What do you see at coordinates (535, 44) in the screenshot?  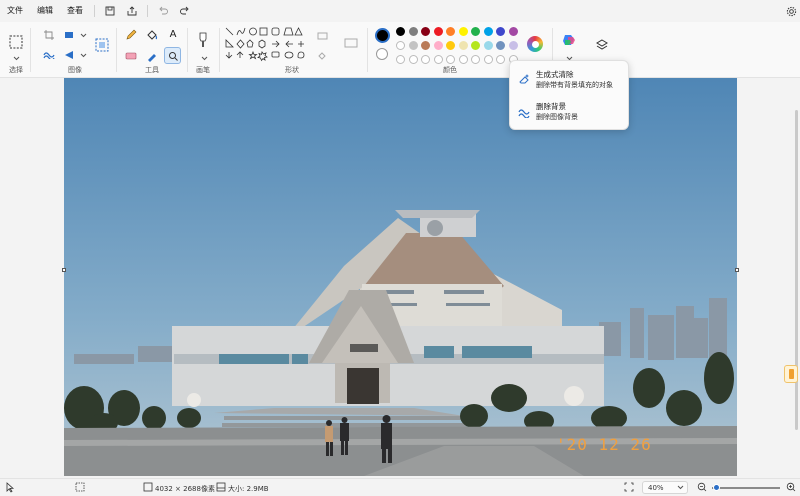 I see `edit-colors-icon` at bounding box center [535, 44].